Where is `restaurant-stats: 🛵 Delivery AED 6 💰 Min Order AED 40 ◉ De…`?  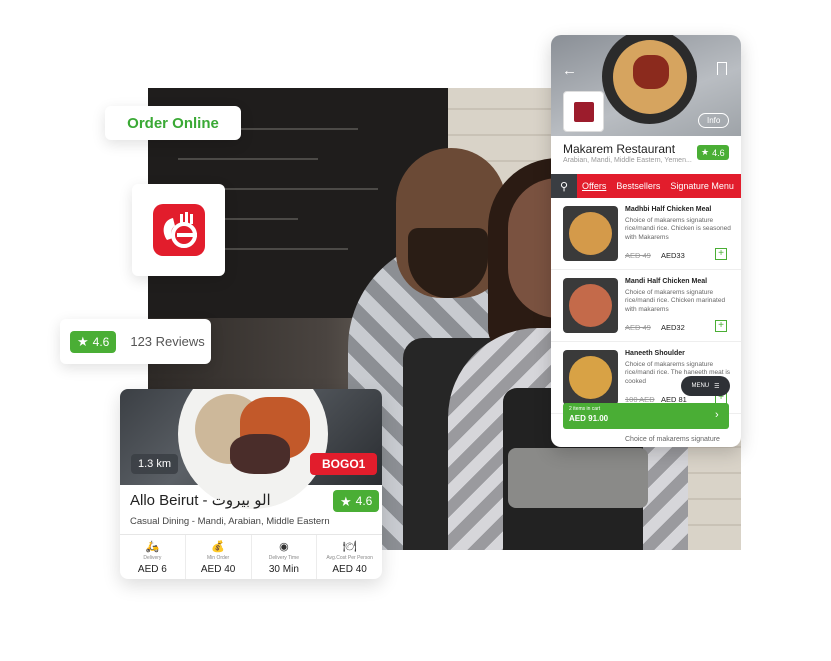
restaurant-stats: 🛵 Delivery AED 6 💰 Min Order AED 40 ◉ De… is located at coordinates (251, 556).